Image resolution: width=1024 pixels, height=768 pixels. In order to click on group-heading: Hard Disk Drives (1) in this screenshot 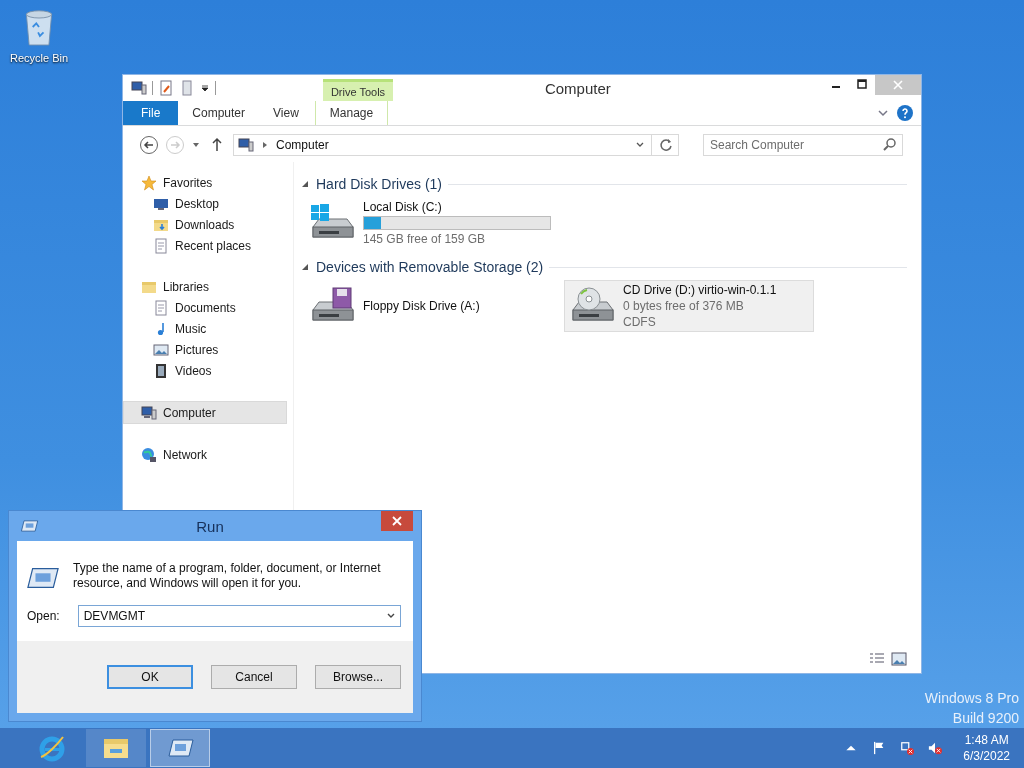, I will do `click(379, 184)`.